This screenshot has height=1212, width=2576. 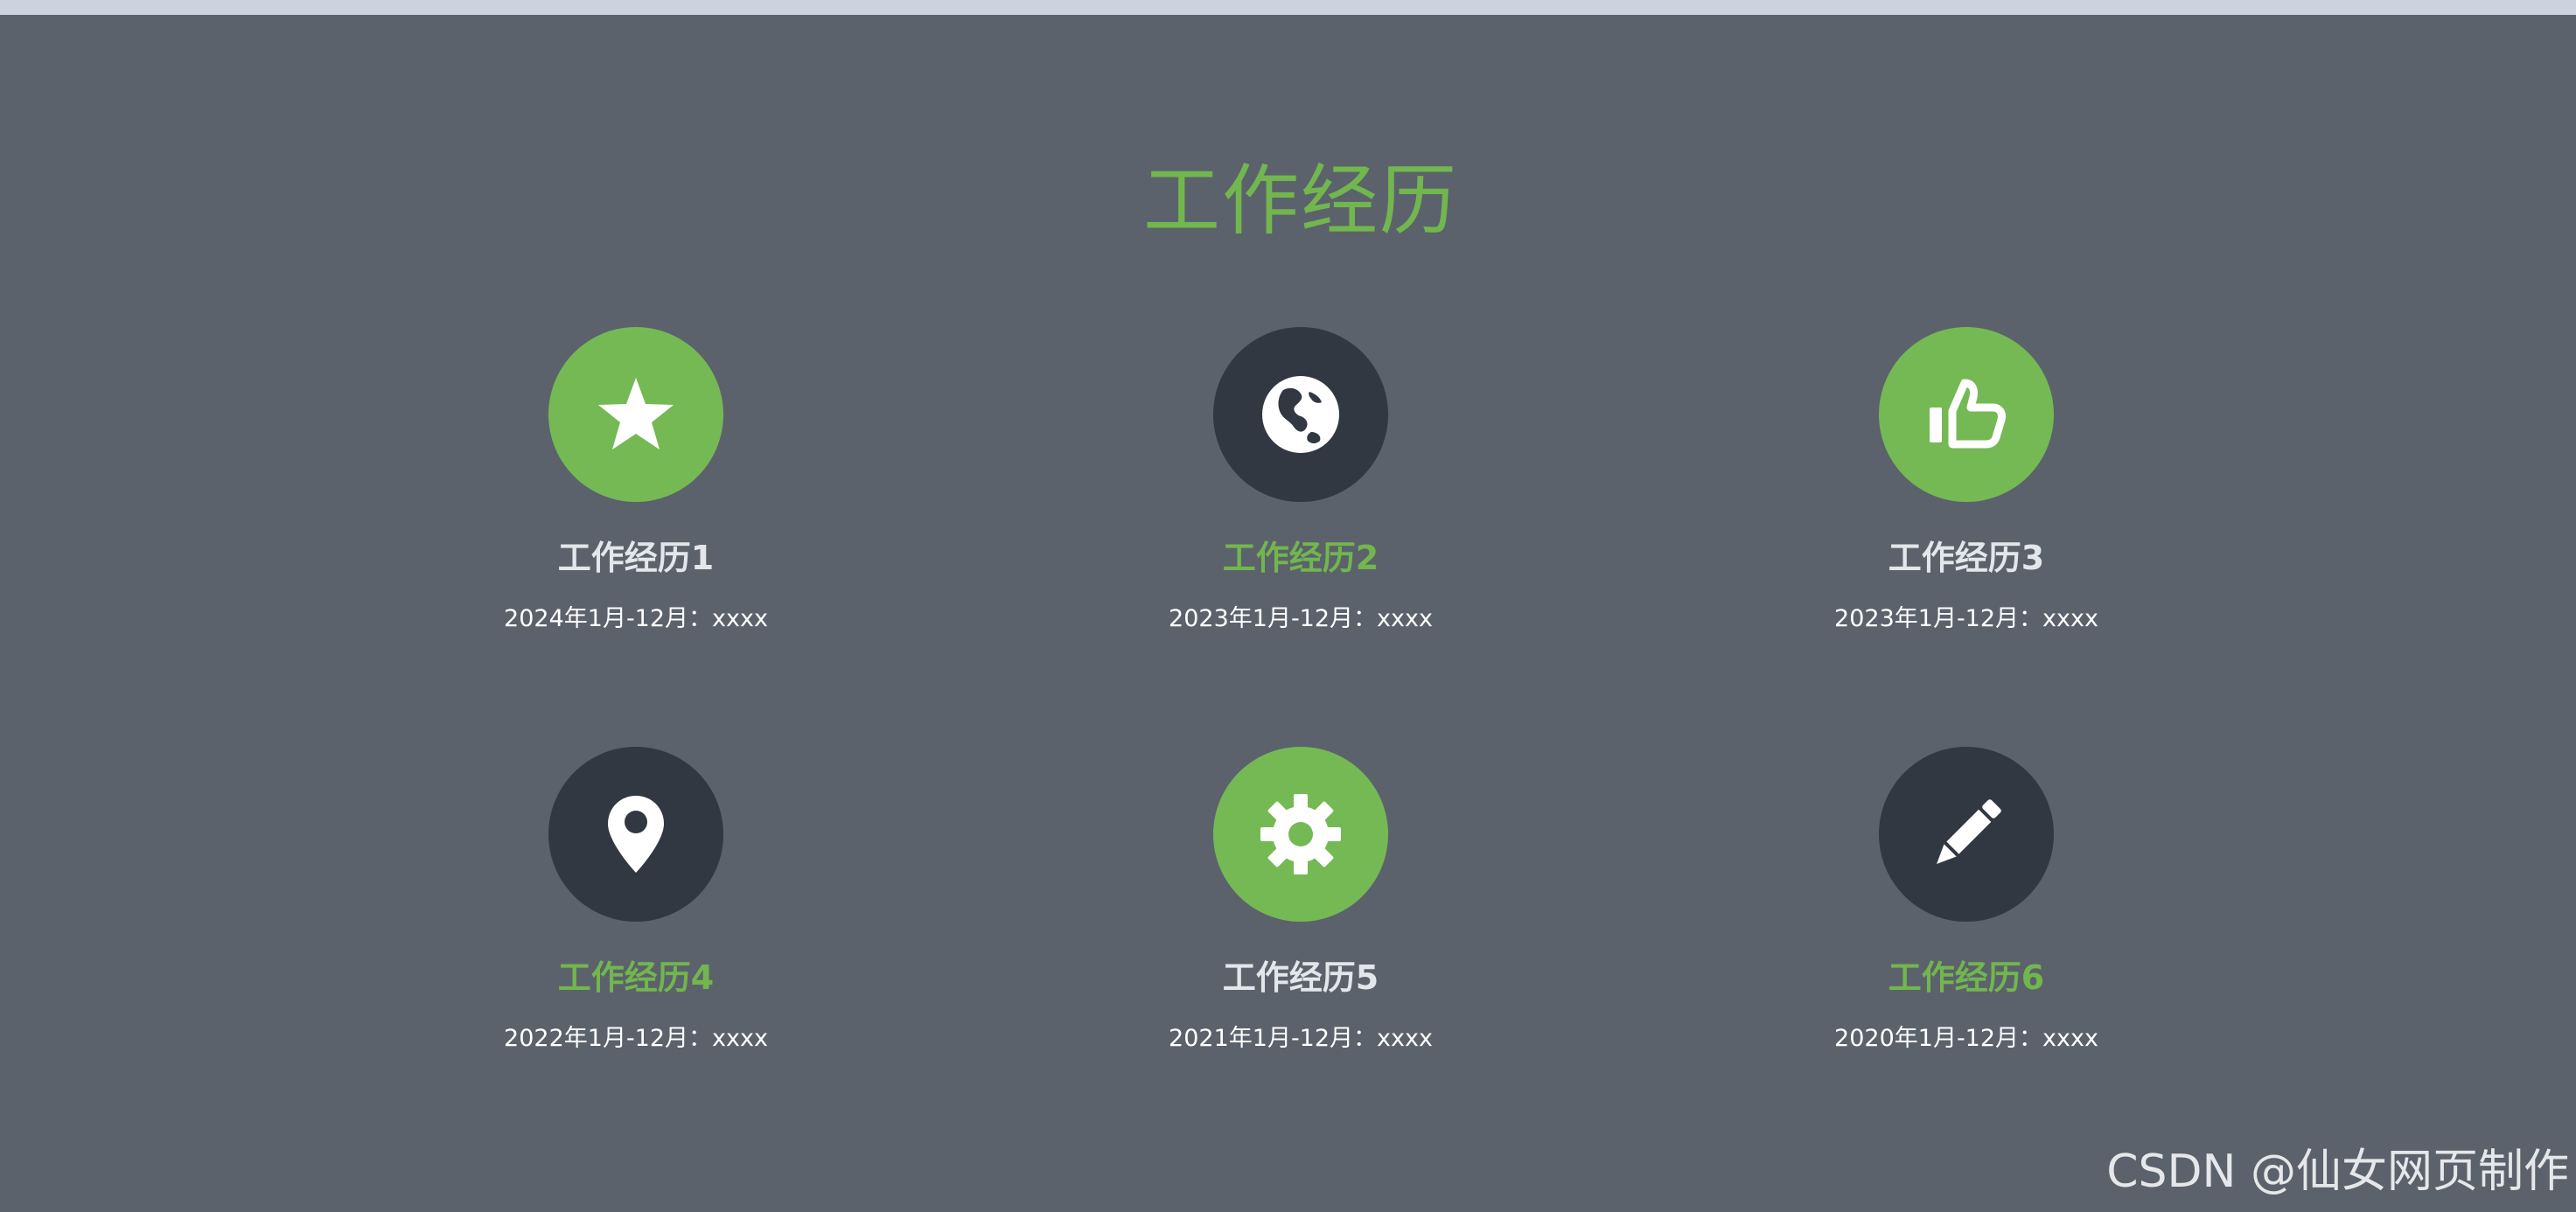 I want to click on pencil-icon, so click(x=1969, y=831).